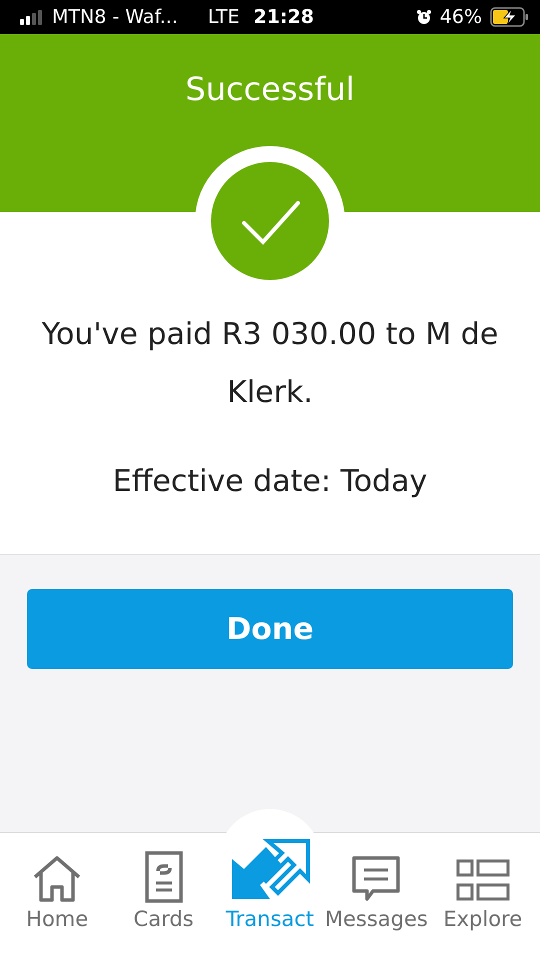  I want to click on battery-charging-icon, so click(510, 17).